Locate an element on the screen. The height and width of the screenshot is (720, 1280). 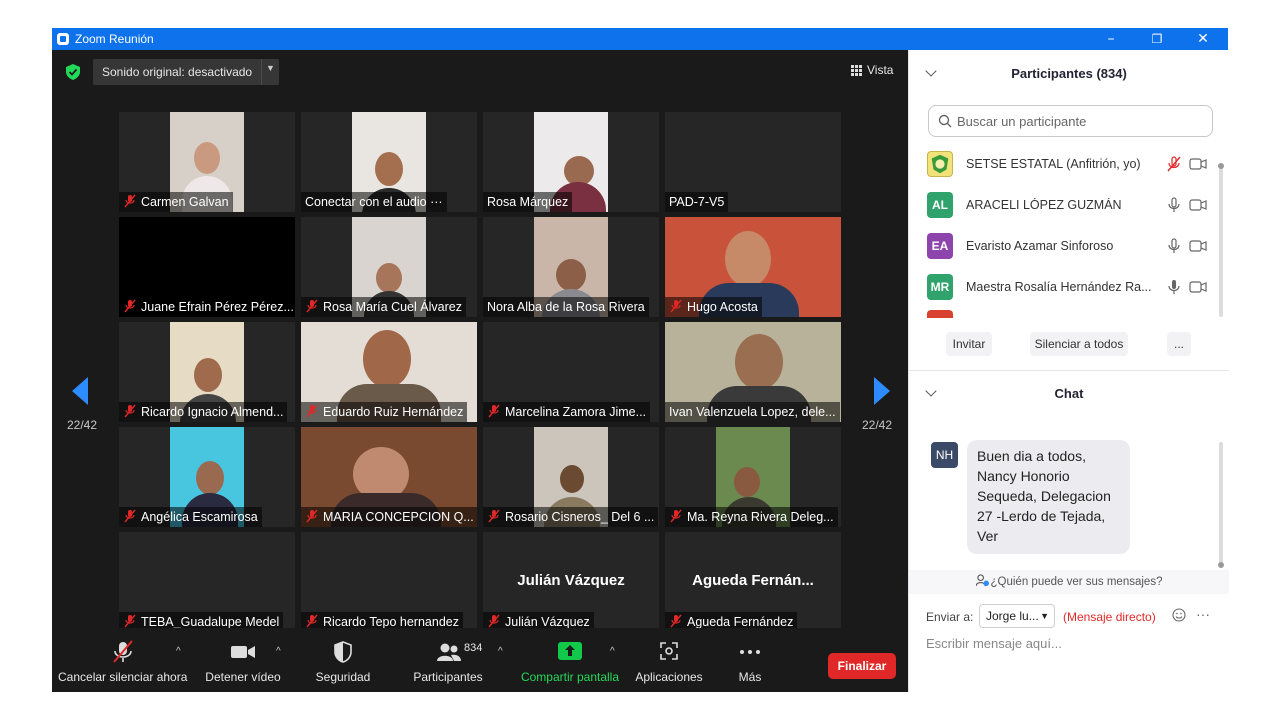
previous-page-arrow-icon is located at coordinates (80, 391).